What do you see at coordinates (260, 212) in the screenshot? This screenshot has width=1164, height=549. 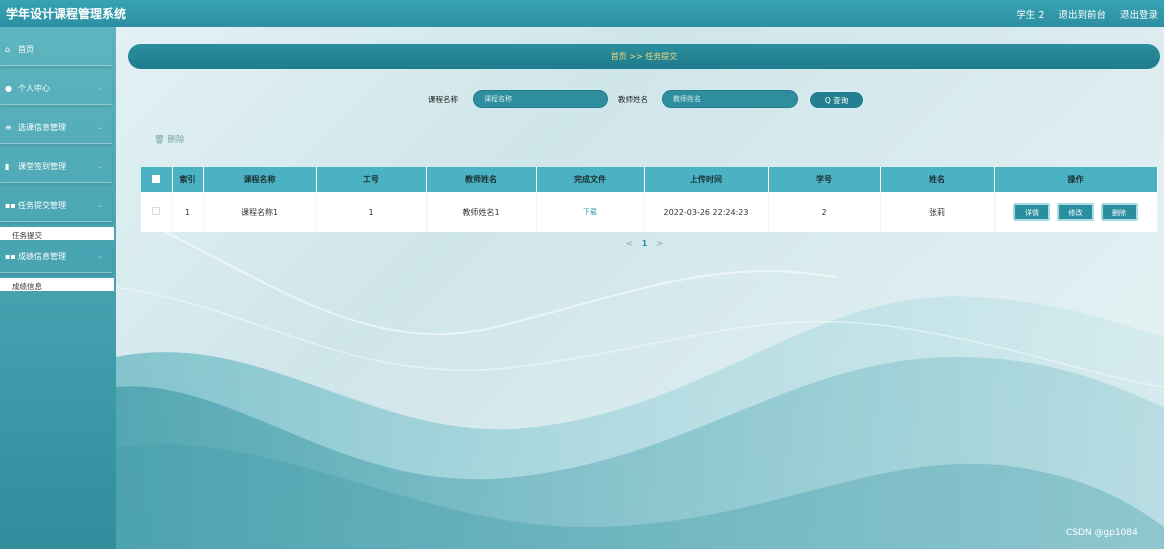 I see `cell-course: 课程名称1` at bounding box center [260, 212].